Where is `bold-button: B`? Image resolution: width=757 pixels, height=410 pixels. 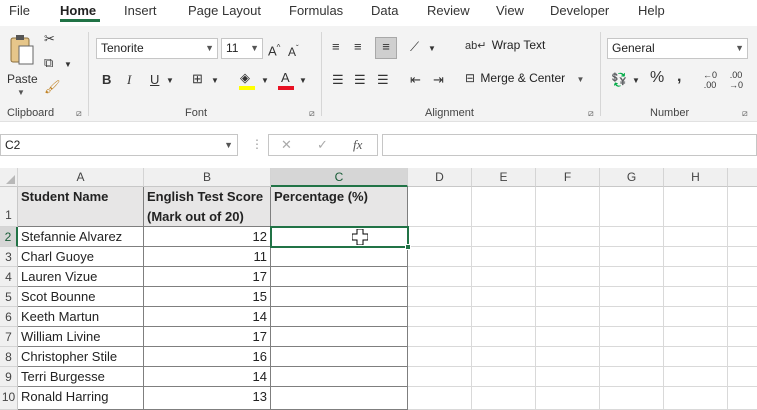
bold-button: B is located at coordinates (106, 80).